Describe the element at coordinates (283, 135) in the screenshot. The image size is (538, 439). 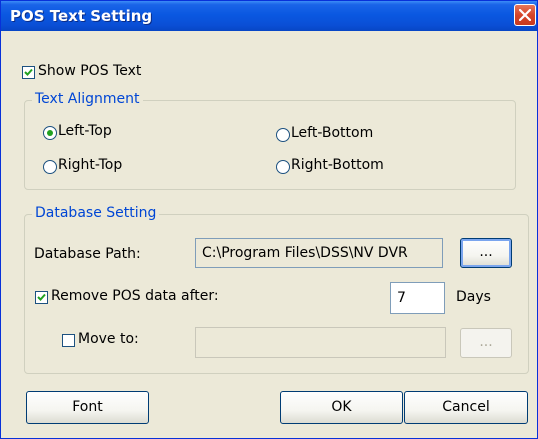
I see `radio-left-bottom` at that location.